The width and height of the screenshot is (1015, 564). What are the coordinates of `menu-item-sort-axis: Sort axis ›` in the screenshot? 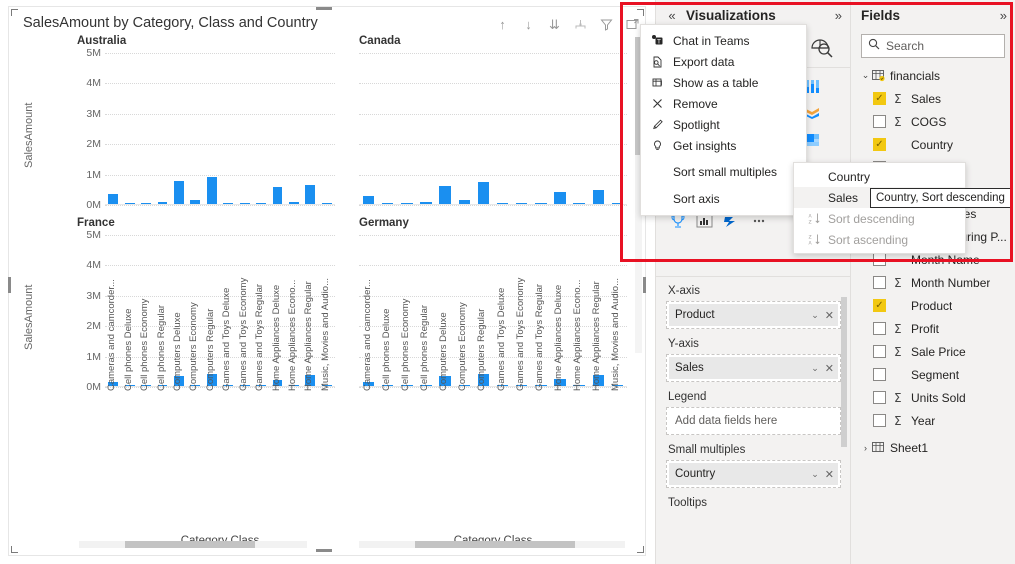 It's located at (723, 198).